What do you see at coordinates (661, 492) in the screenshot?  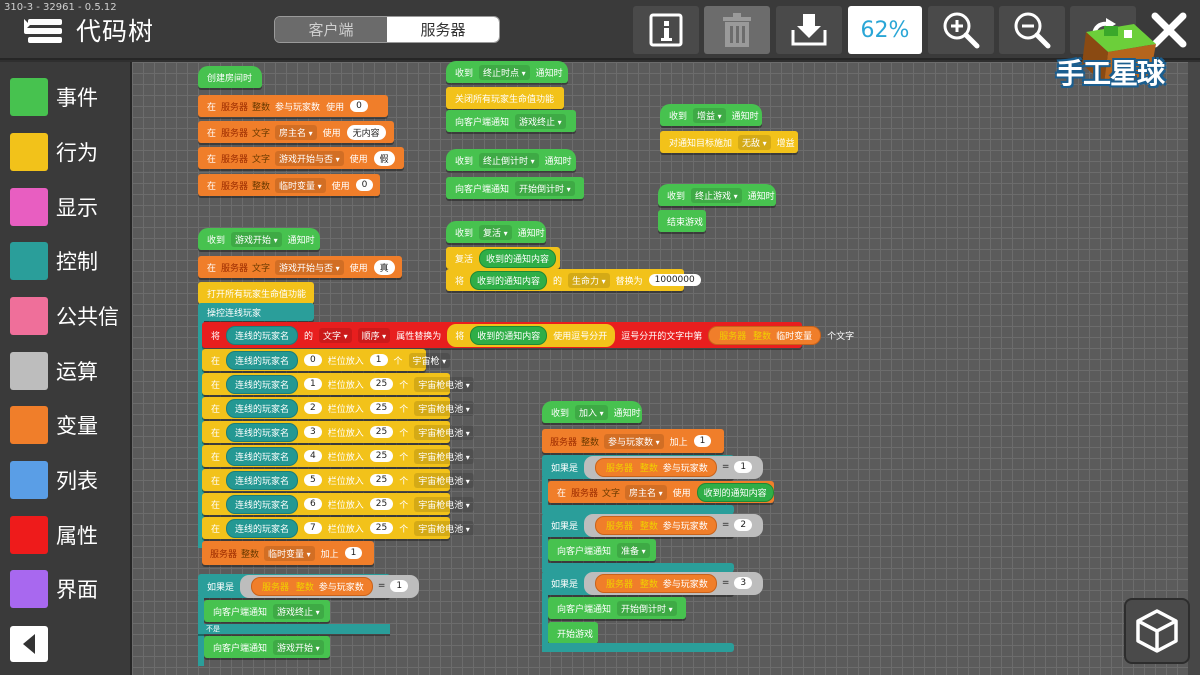 I see `block-set-variable: 在 服务器 文字 房主名 使用 收到的通知内容` at bounding box center [661, 492].